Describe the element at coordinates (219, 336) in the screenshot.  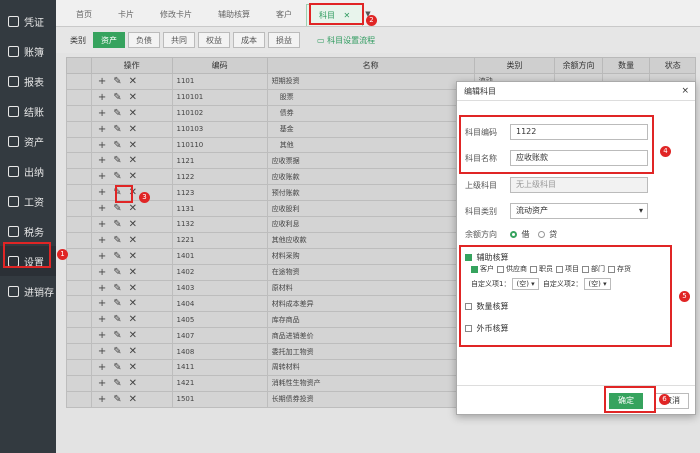
I see `row-code: 1407` at that location.